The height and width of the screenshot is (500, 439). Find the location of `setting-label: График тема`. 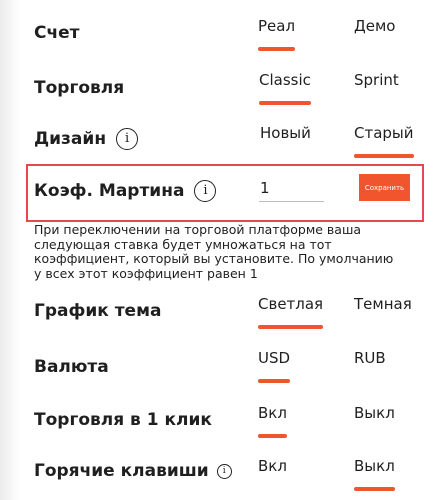

setting-label: График тема is located at coordinates (98, 311).